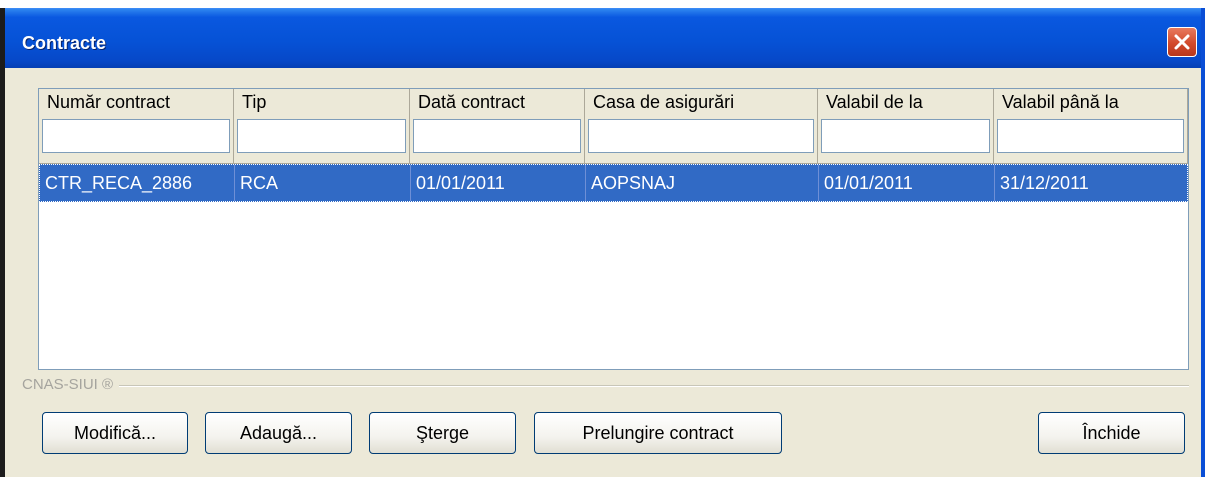 The width and height of the screenshot is (1205, 477). What do you see at coordinates (71, 384) in the screenshot?
I see `group-label: CNAS-SIUI ®` at bounding box center [71, 384].